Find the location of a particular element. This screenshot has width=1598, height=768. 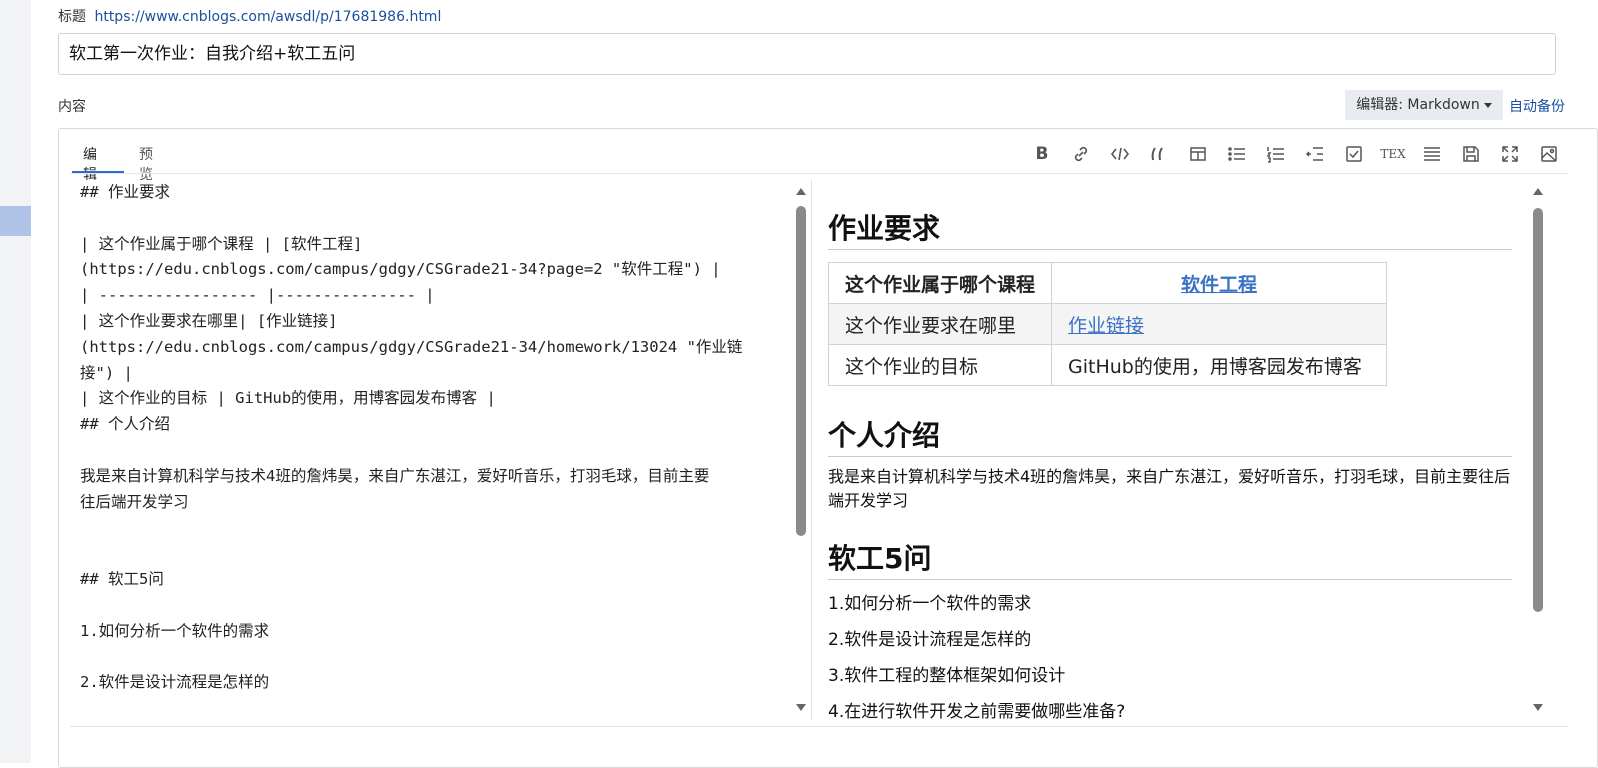

source-line: 往后端开发学习 is located at coordinates (134, 501).